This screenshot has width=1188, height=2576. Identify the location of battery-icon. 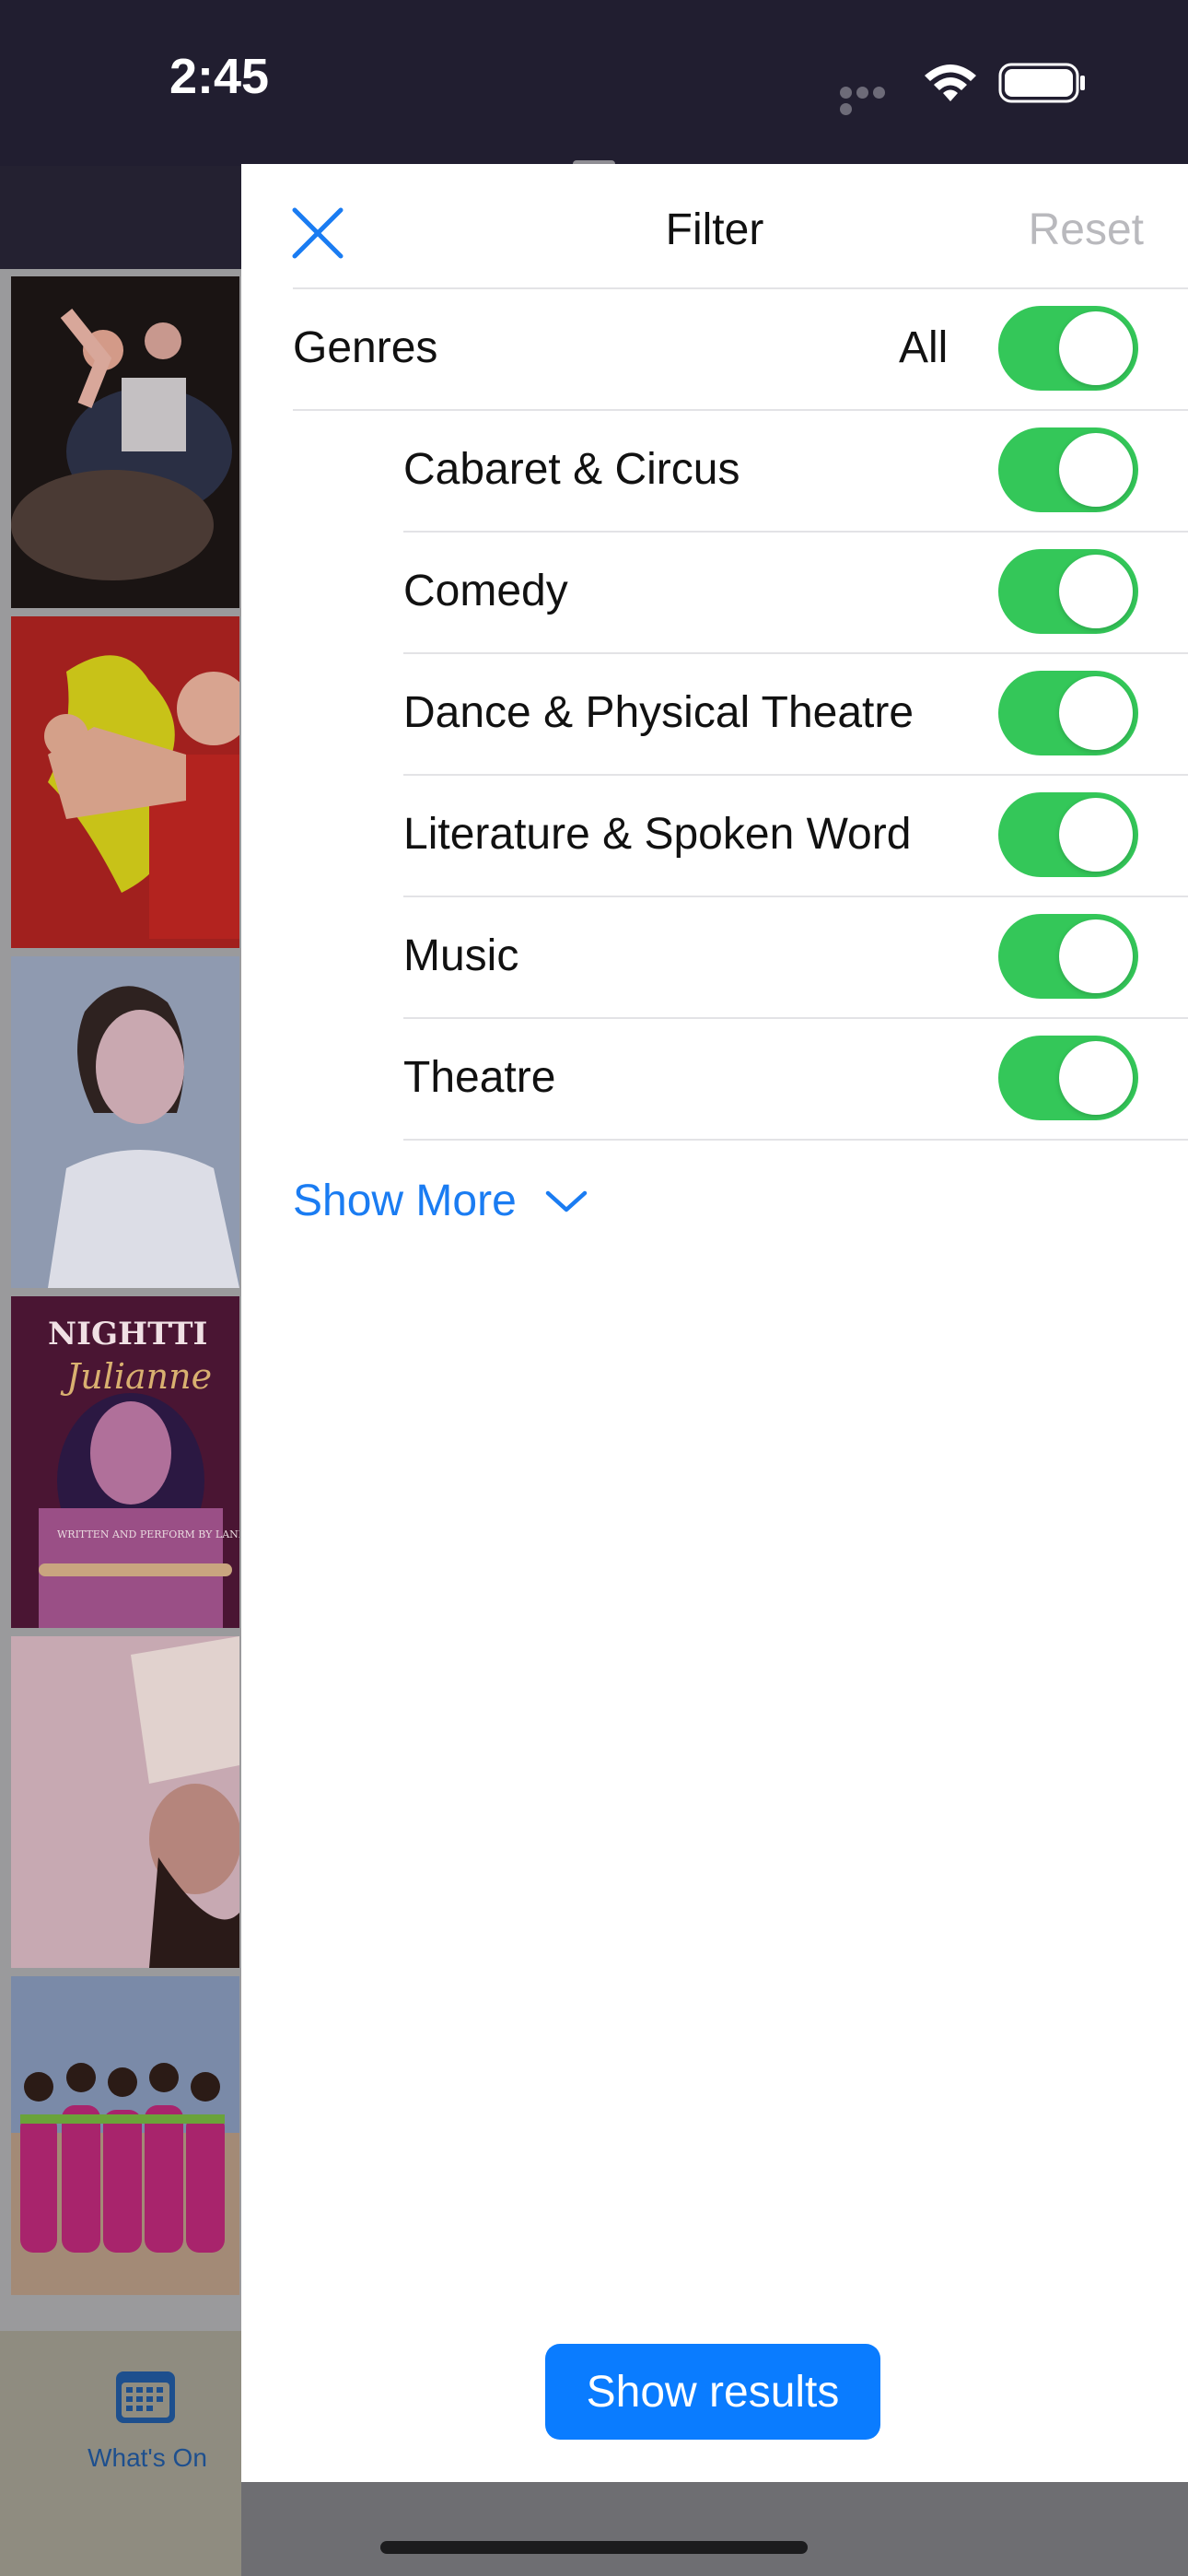
(1041, 83).